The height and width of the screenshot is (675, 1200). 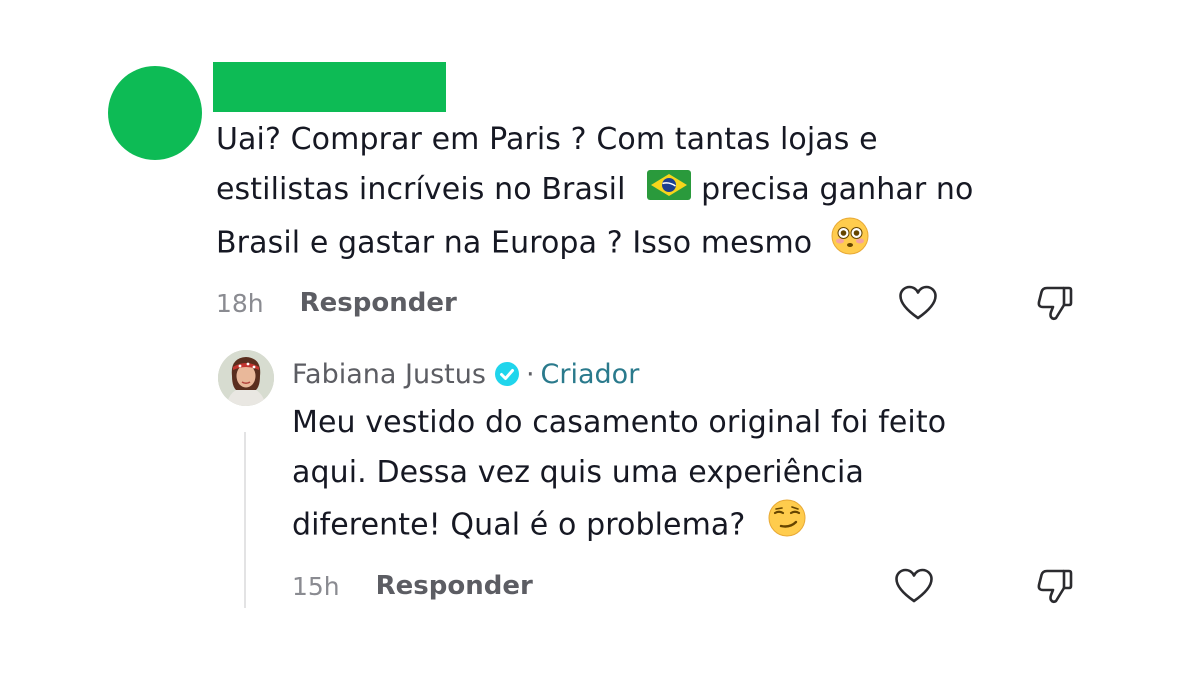 I want to click on avatar, so click(x=246, y=378).